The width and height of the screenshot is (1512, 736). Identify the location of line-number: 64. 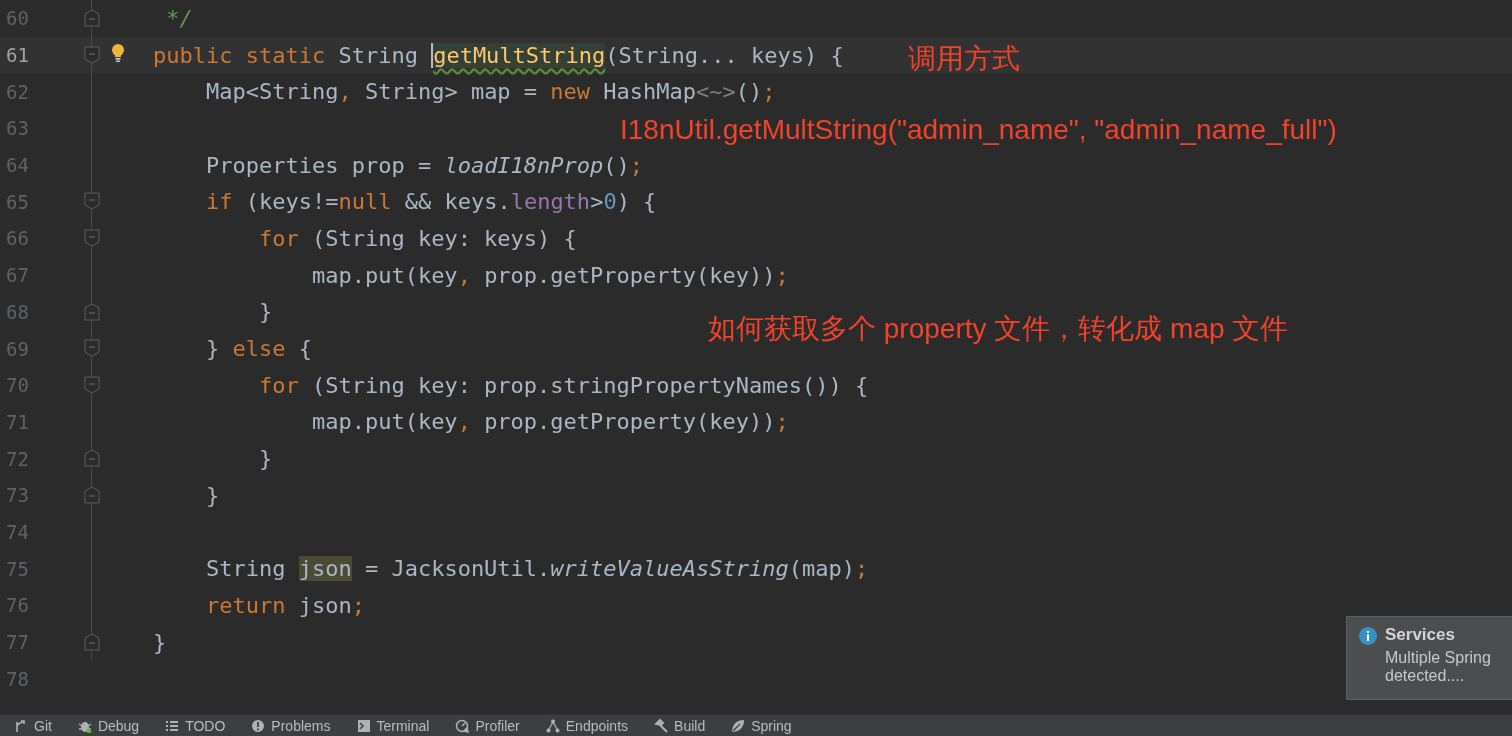
(17, 165).